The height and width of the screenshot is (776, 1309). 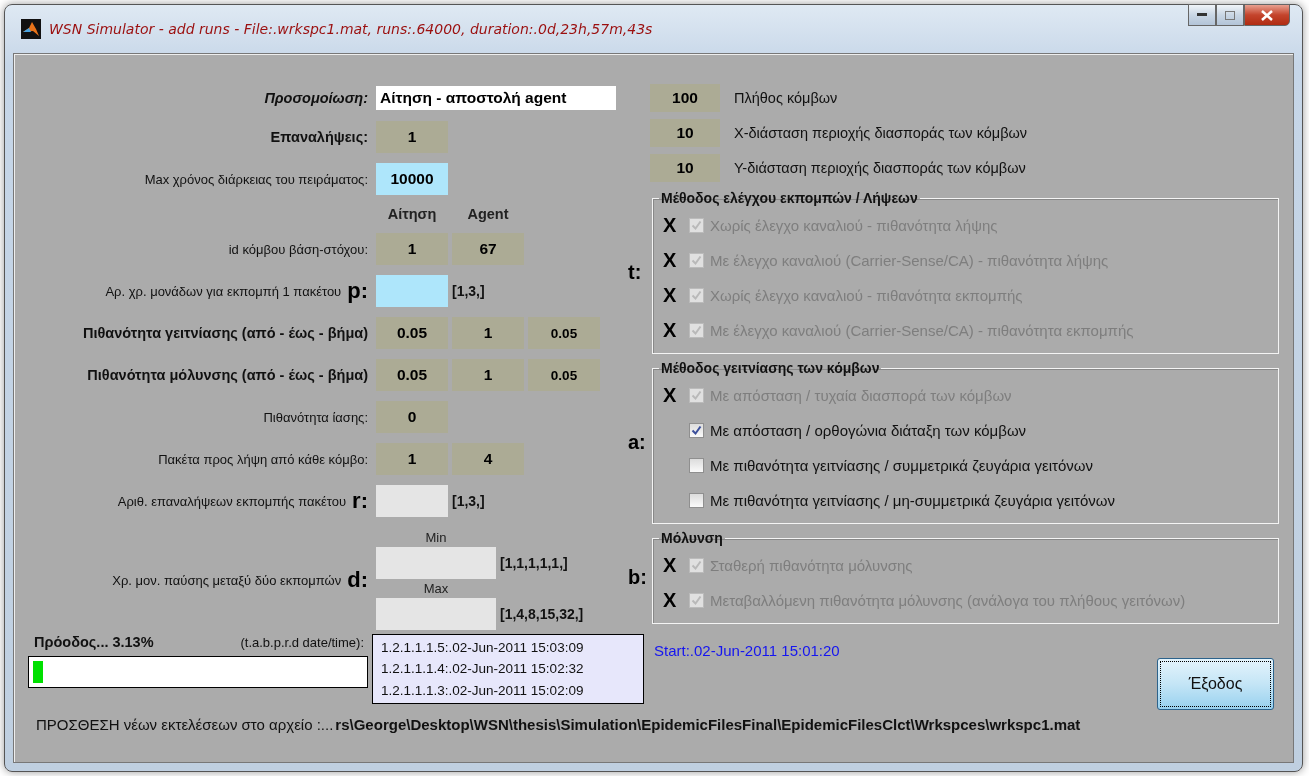 I want to click on range-hint: [1,4,8,15,32,], so click(x=542, y=614).